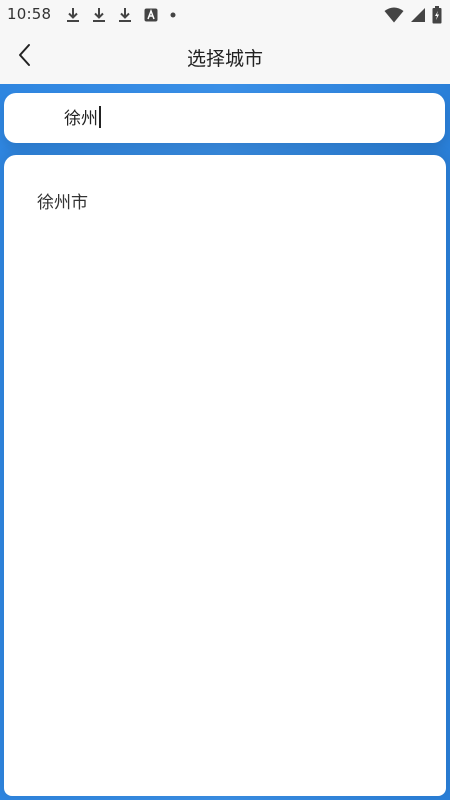 The width and height of the screenshot is (450, 800). What do you see at coordinates (100, 117) in the screenshot?
I see `text-cursor` at bounding box center [100, 117].